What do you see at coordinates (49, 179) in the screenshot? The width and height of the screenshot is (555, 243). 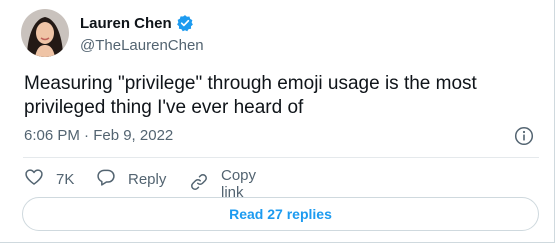 I see `like-button: 7K` at bounding box center [49, 179].